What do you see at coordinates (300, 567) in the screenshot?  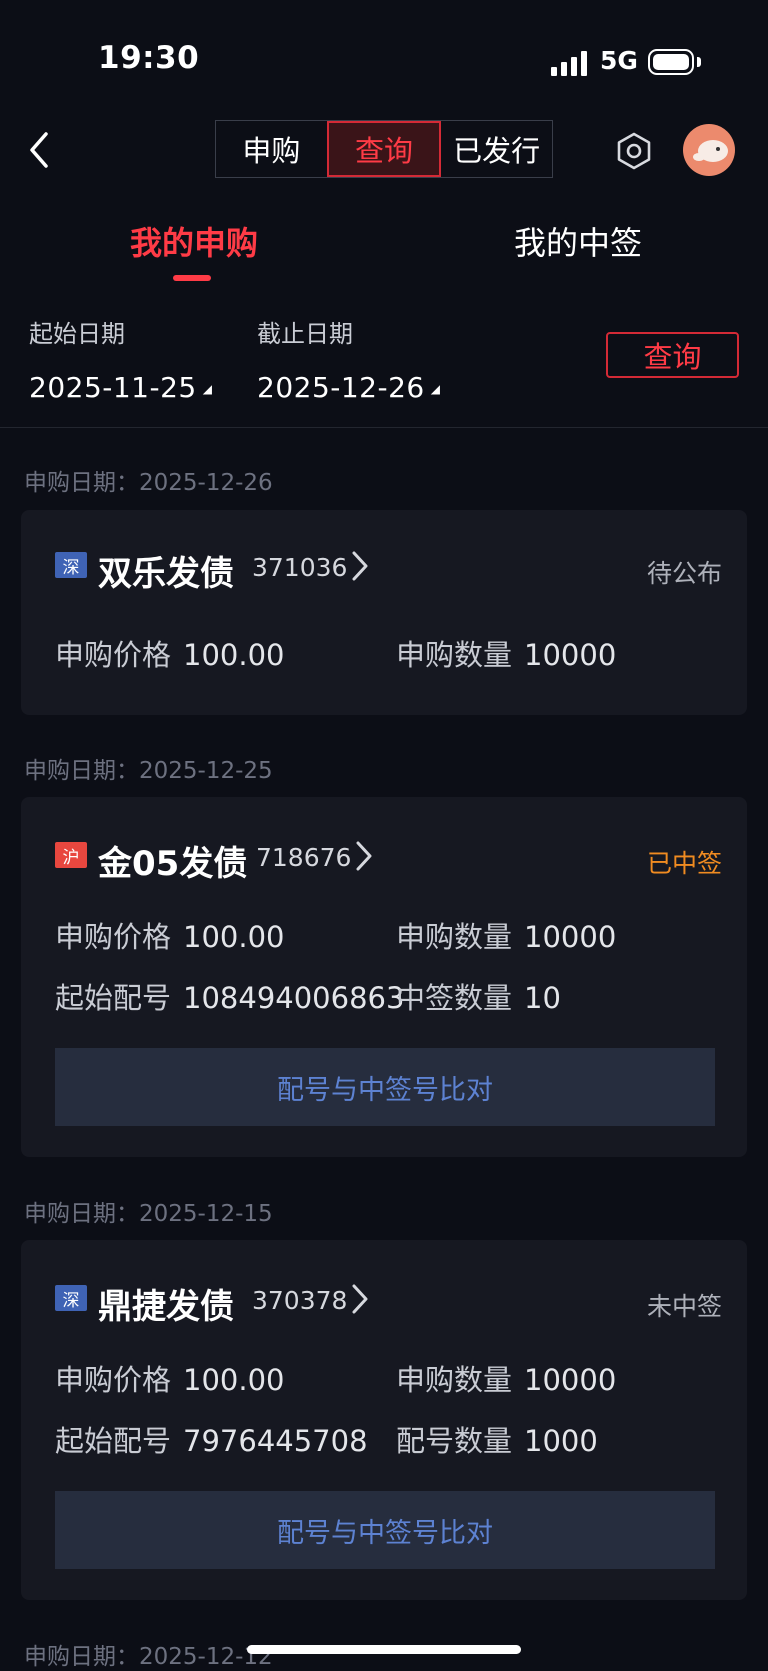 I see `bond-code: 371036` at bounding box center [300, 567].